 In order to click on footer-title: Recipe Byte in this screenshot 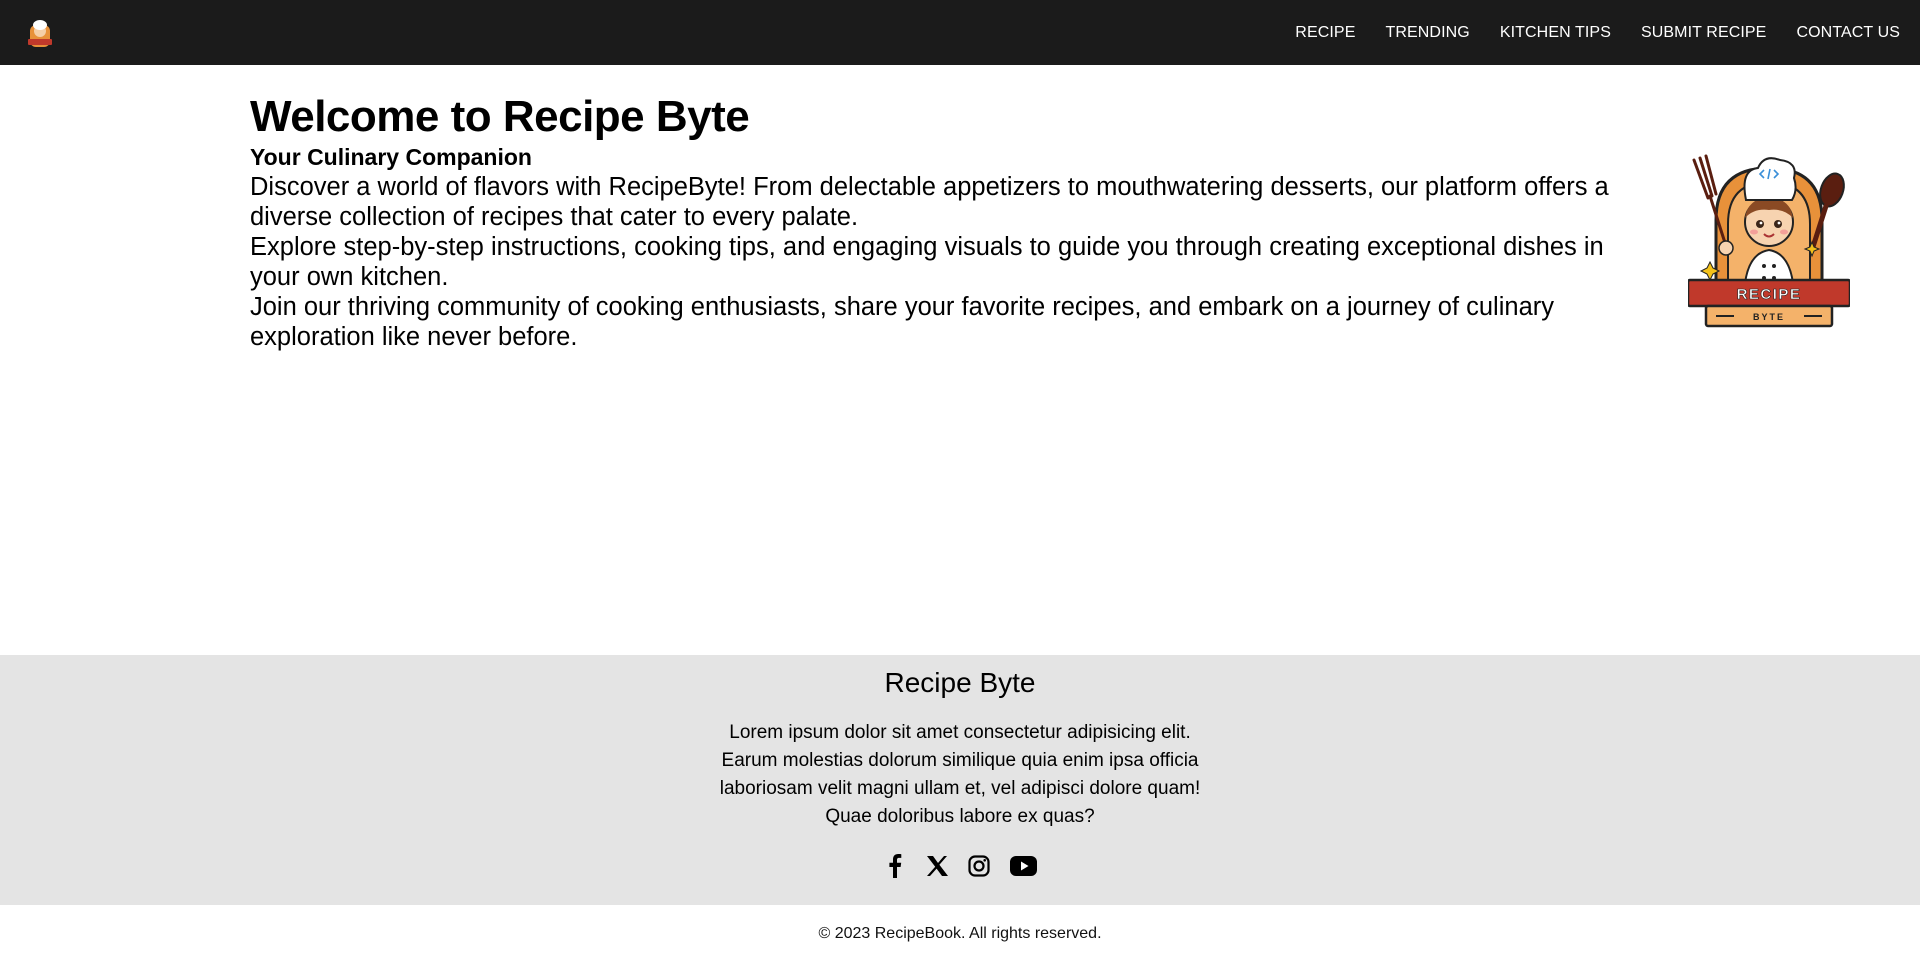, I will do `click(960, 682)`.